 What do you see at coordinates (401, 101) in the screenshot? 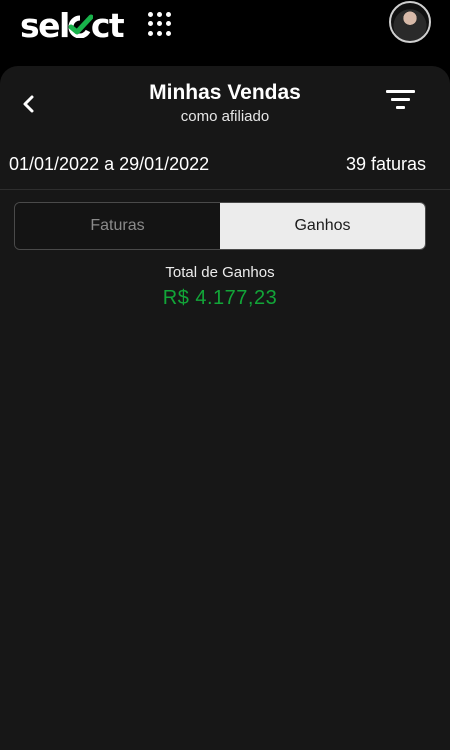
I see `filter-button` at bounding box center [401, 101].